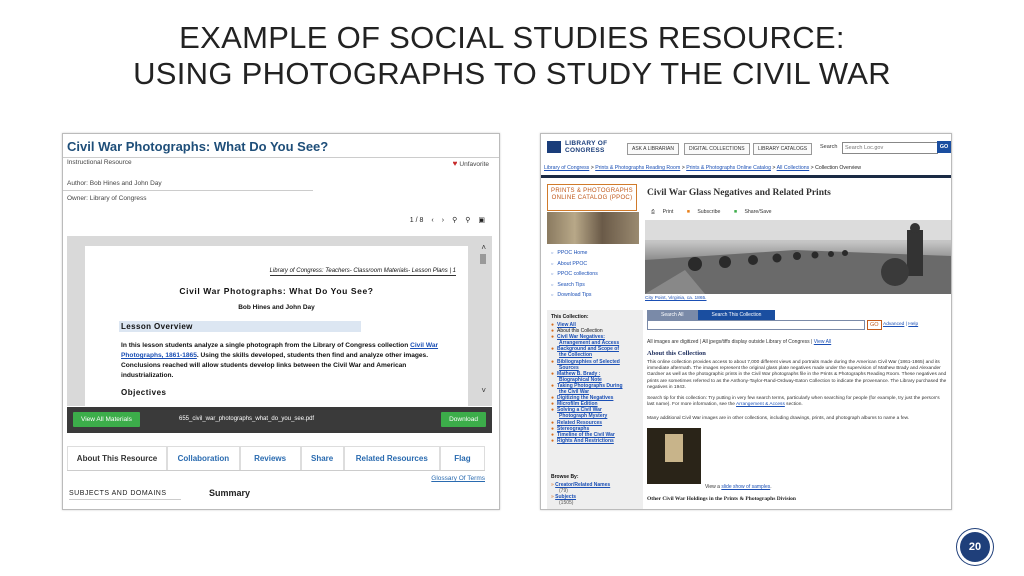 The image size is (1024, 576). I want to click on tab-related-resources: Related Resources, so click(391, 458).